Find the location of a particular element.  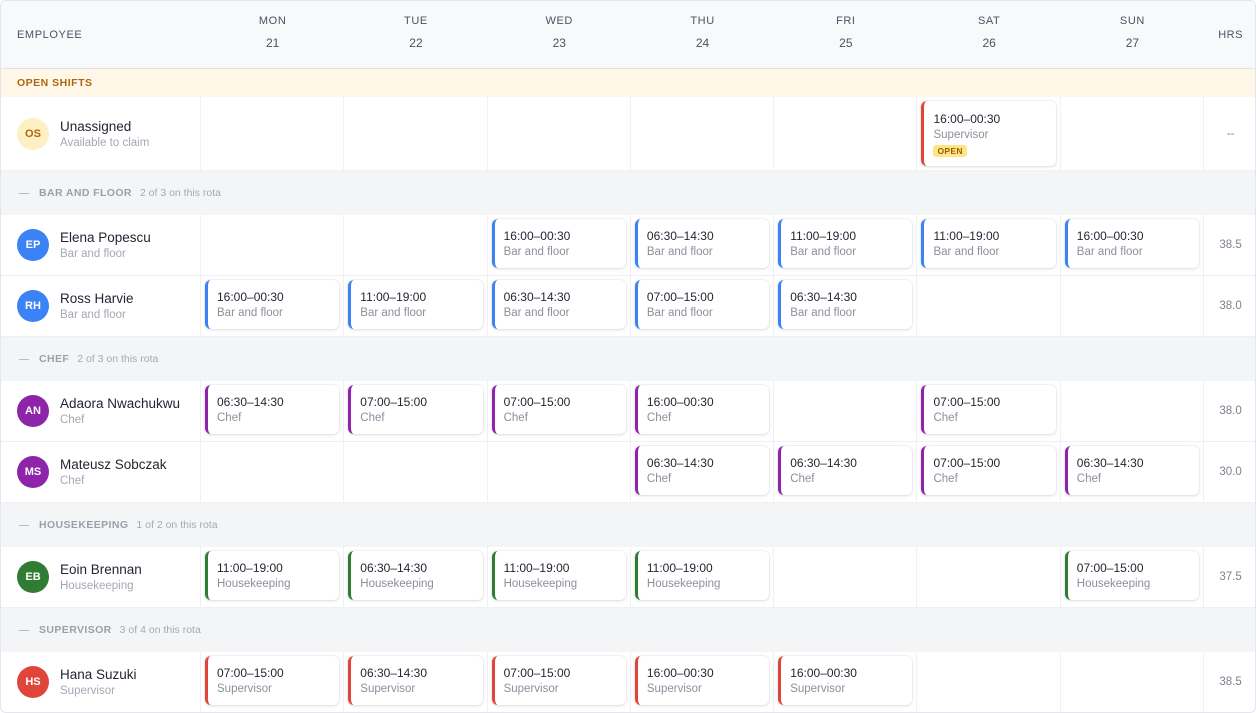

day-cell-tue: 06:30–14:30 Supervisor is located at coordinates (416, 682).